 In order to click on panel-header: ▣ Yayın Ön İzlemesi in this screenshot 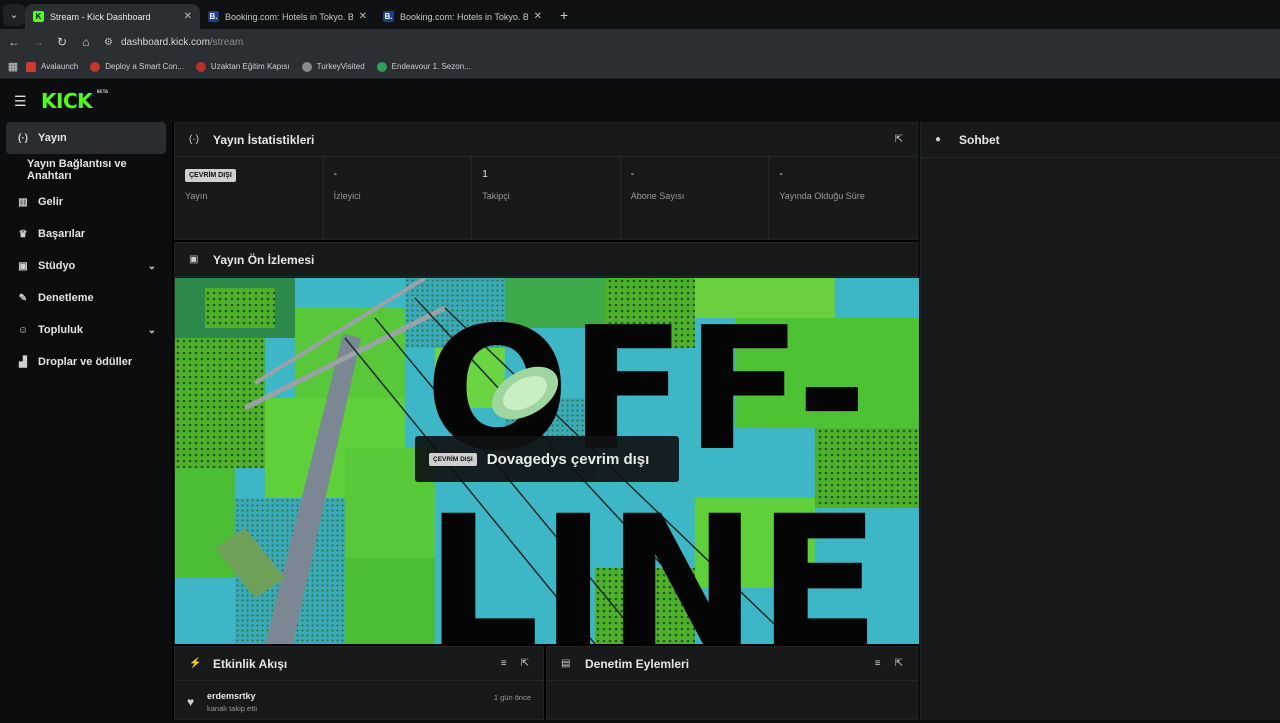, I will do `click(546, 260)`.